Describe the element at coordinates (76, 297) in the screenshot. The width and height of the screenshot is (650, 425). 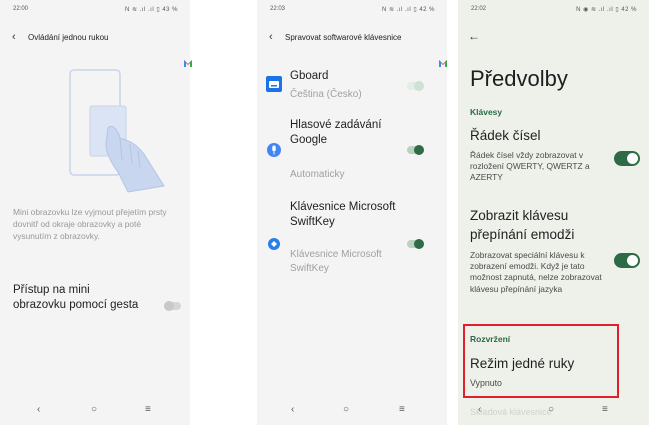
I see `gesture-access-label: Přístup na mini obrazovku pomocí gesta` at that location.